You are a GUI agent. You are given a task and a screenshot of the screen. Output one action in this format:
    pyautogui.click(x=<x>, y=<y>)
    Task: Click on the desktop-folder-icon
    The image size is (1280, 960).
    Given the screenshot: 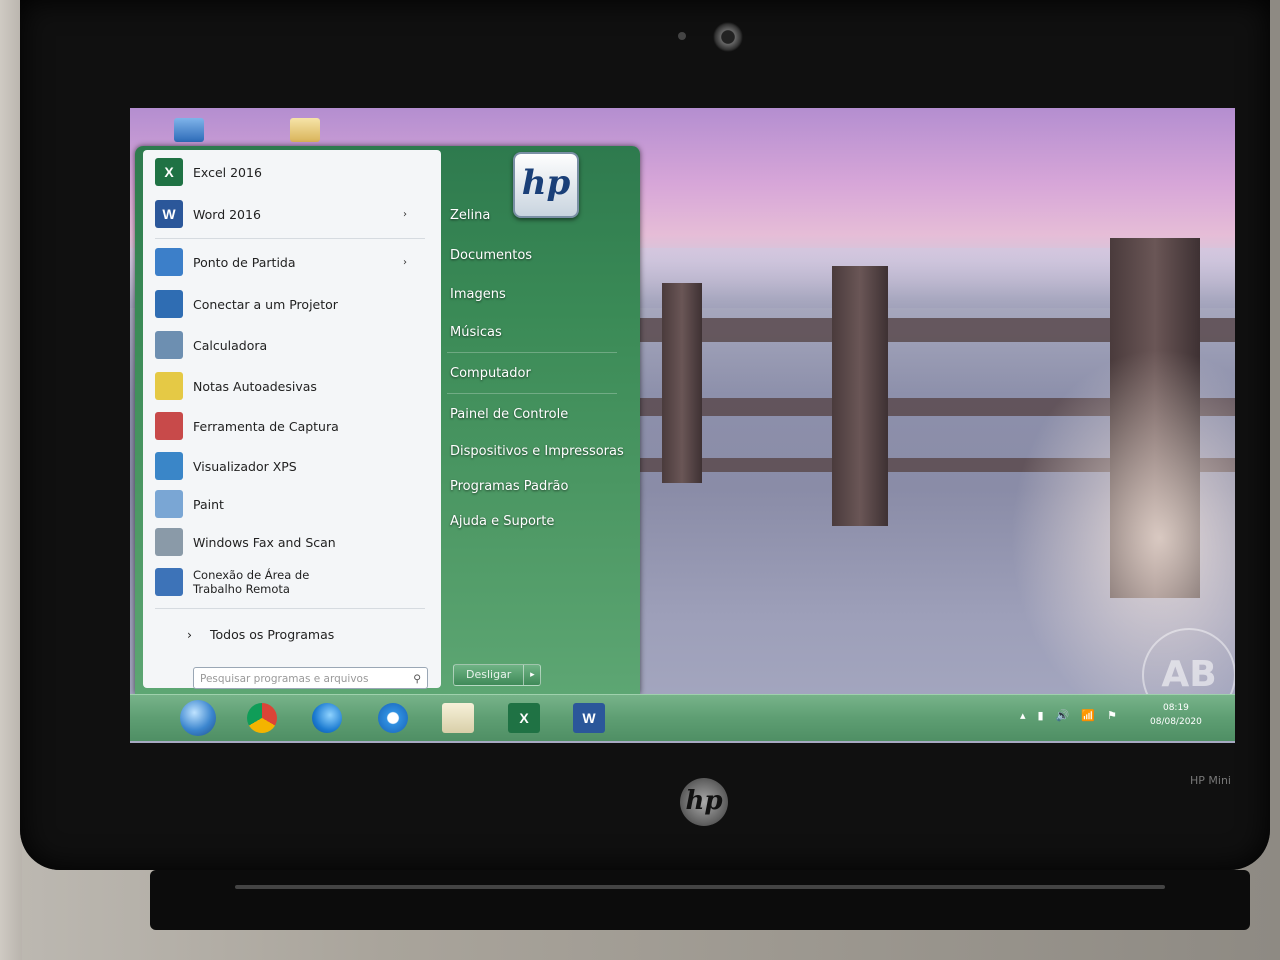 What is the action you would take?
    pyautogui.click(x=305, y=130)
    